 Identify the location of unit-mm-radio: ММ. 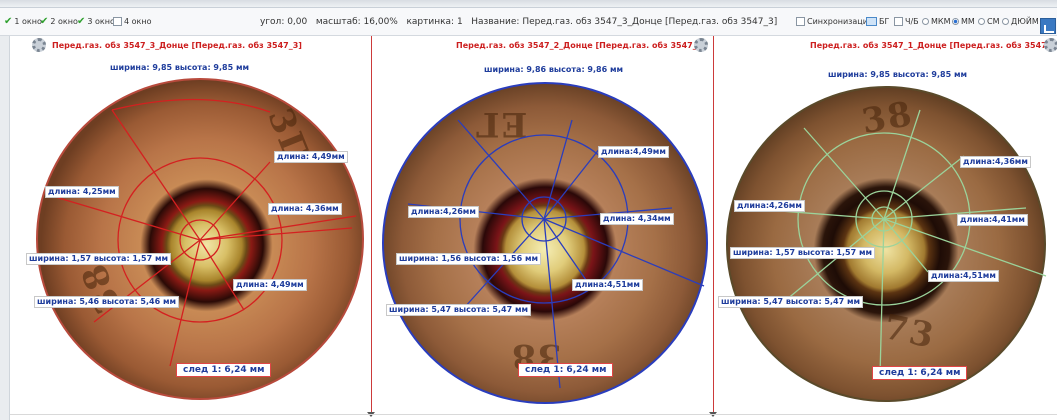
(963, 21).